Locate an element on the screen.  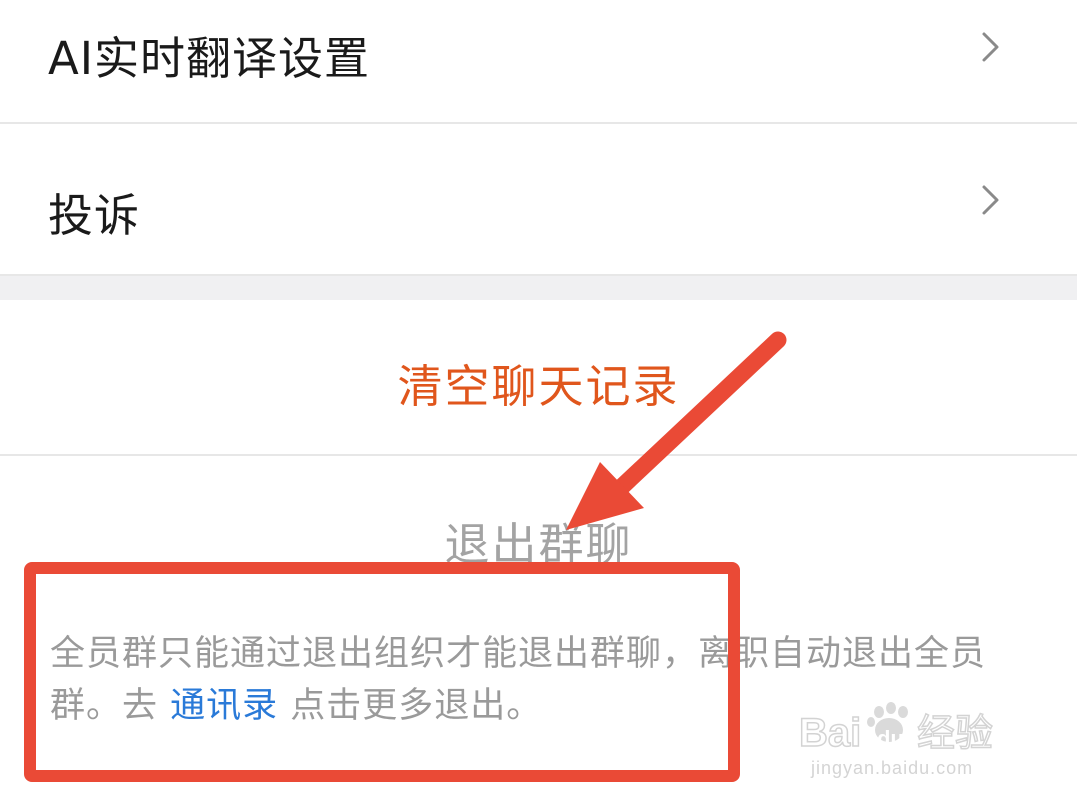
svg-text: Bai is located at coordinates (830, 733).